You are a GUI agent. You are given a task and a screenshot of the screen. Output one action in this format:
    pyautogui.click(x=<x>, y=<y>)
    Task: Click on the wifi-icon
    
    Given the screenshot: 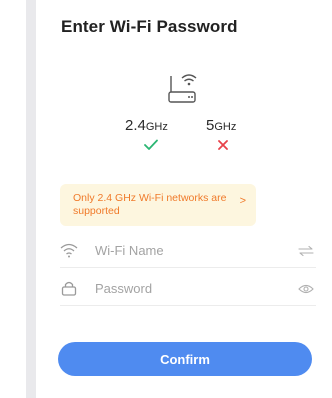 What is the action you would take?
    pyautogui.click(x=69, y=250)
    